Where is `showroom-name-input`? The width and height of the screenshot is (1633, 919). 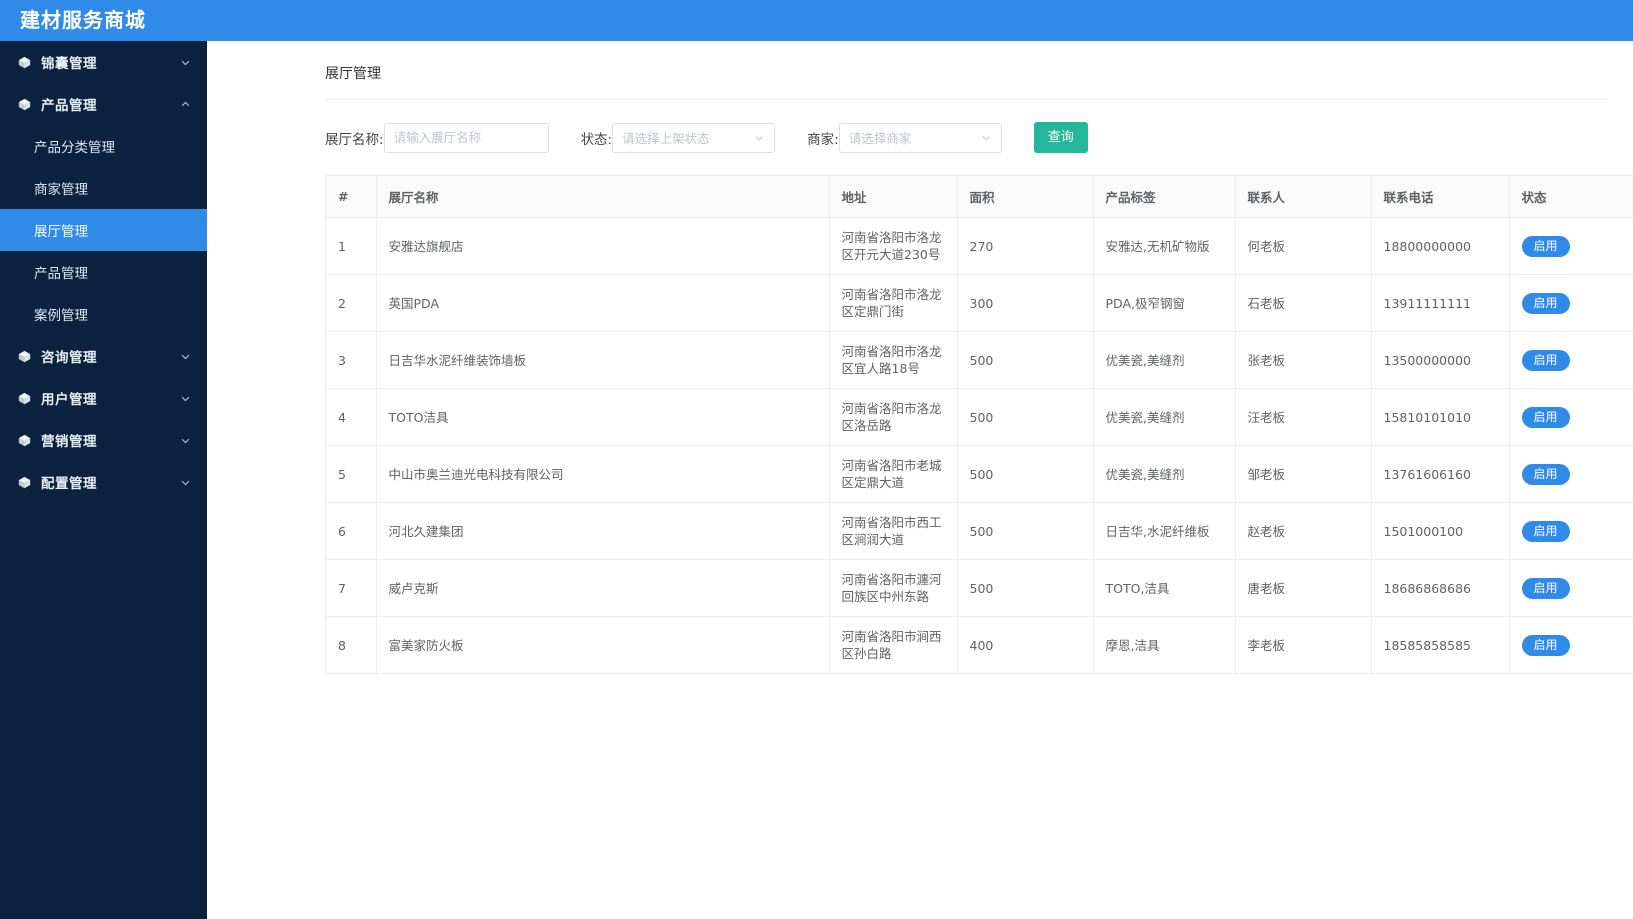
showroom-name-input is located at coordinates (466, 137).